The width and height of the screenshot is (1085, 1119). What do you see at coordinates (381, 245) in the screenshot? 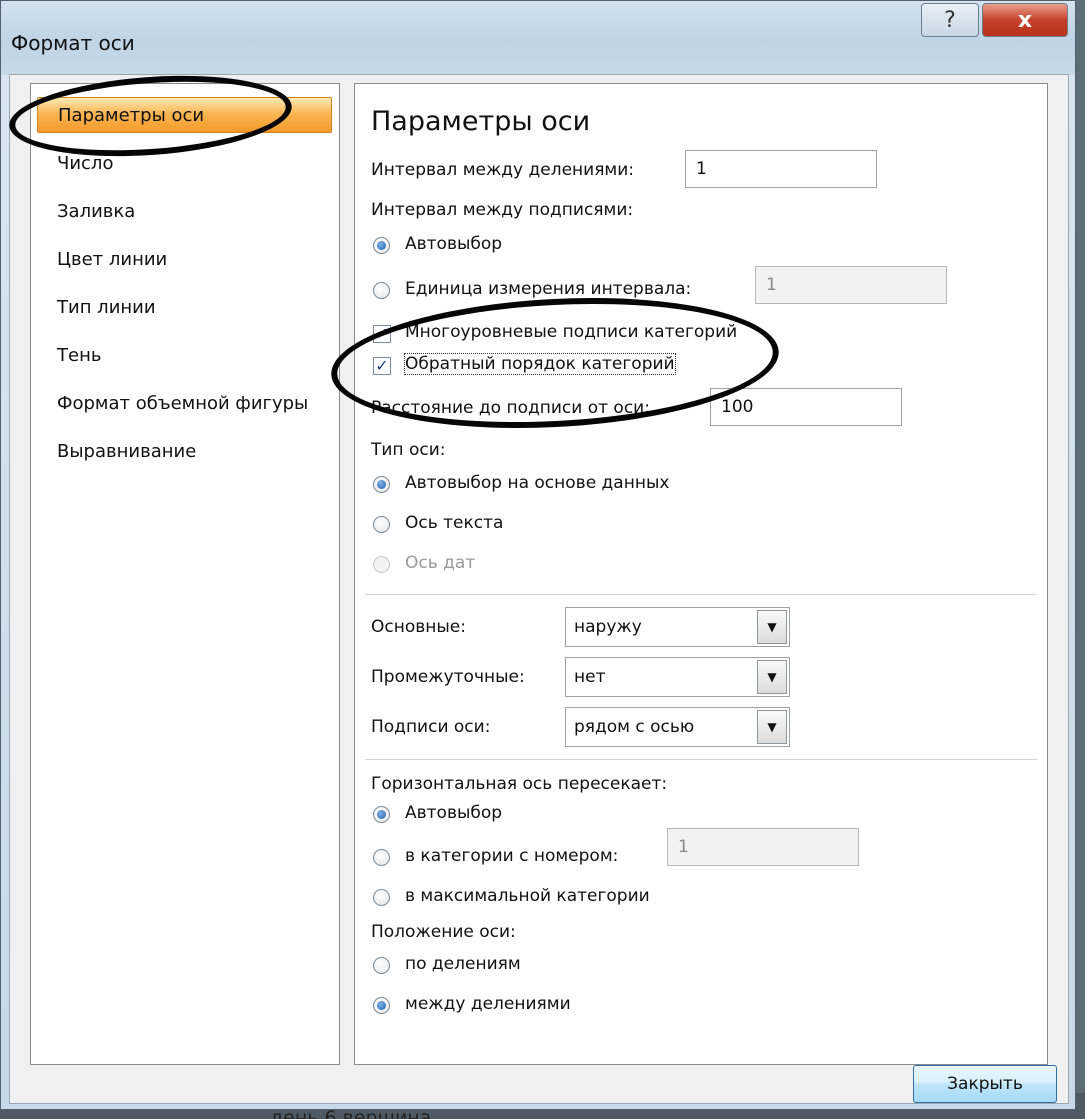
I see `label-interval-auto-radio` at bounding box center [381, 245].